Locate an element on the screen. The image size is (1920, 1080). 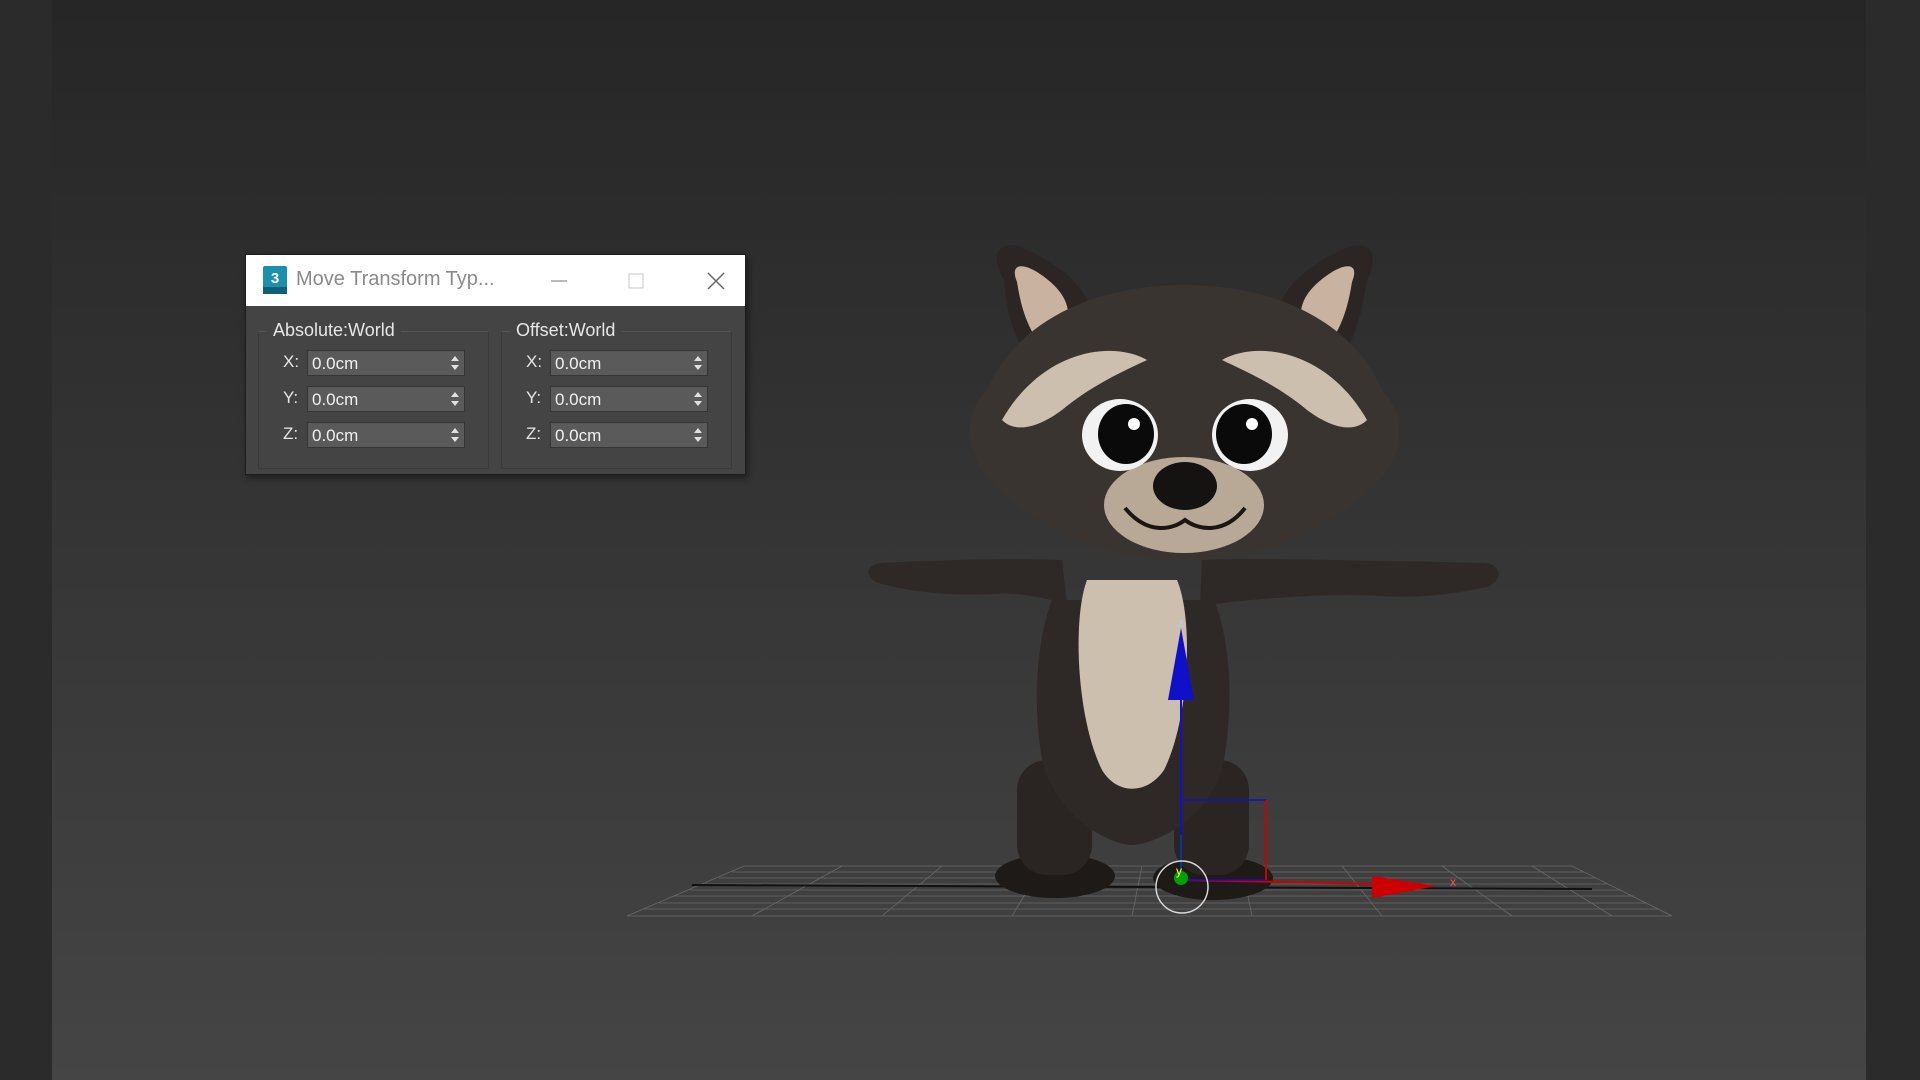
close-icon is located at coordinates (716, 280).